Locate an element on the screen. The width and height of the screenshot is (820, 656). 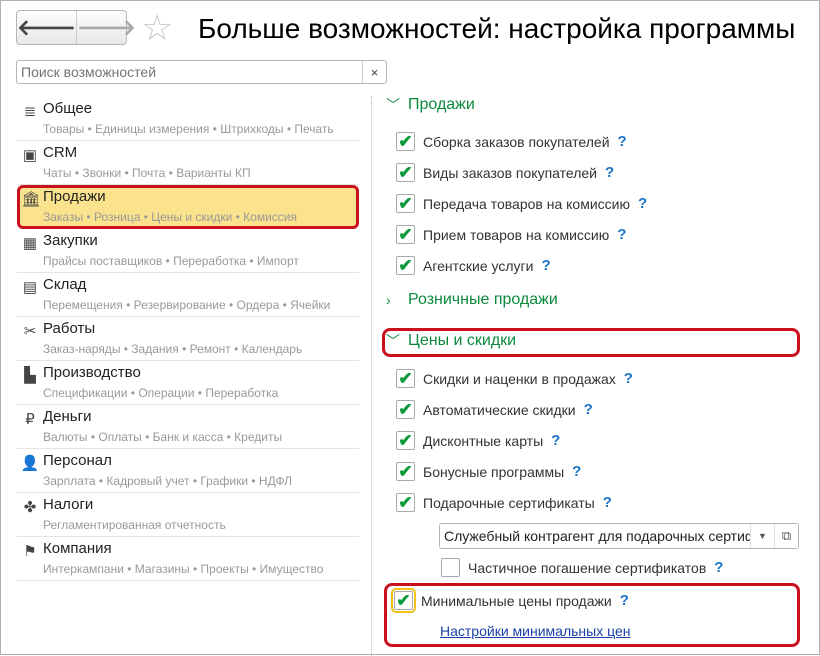
section-icon: ₽ is located at coordinates (30, 419).